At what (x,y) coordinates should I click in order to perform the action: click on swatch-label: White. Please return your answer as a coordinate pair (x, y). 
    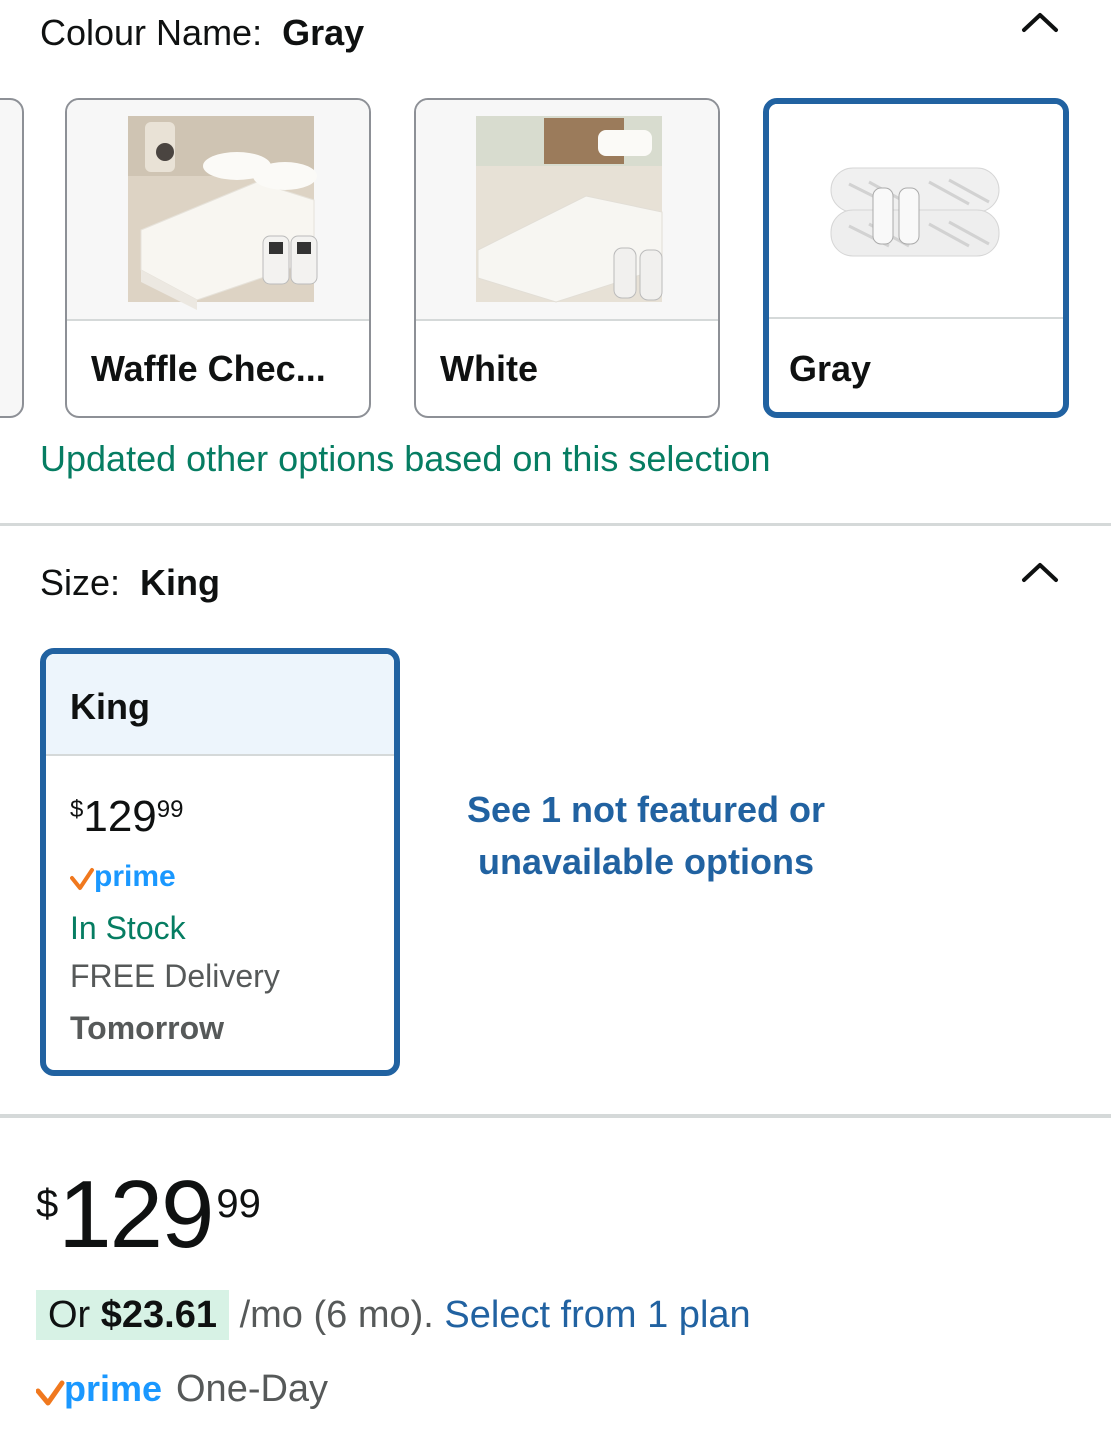
    Looking at the image, I should click on (489, 368).